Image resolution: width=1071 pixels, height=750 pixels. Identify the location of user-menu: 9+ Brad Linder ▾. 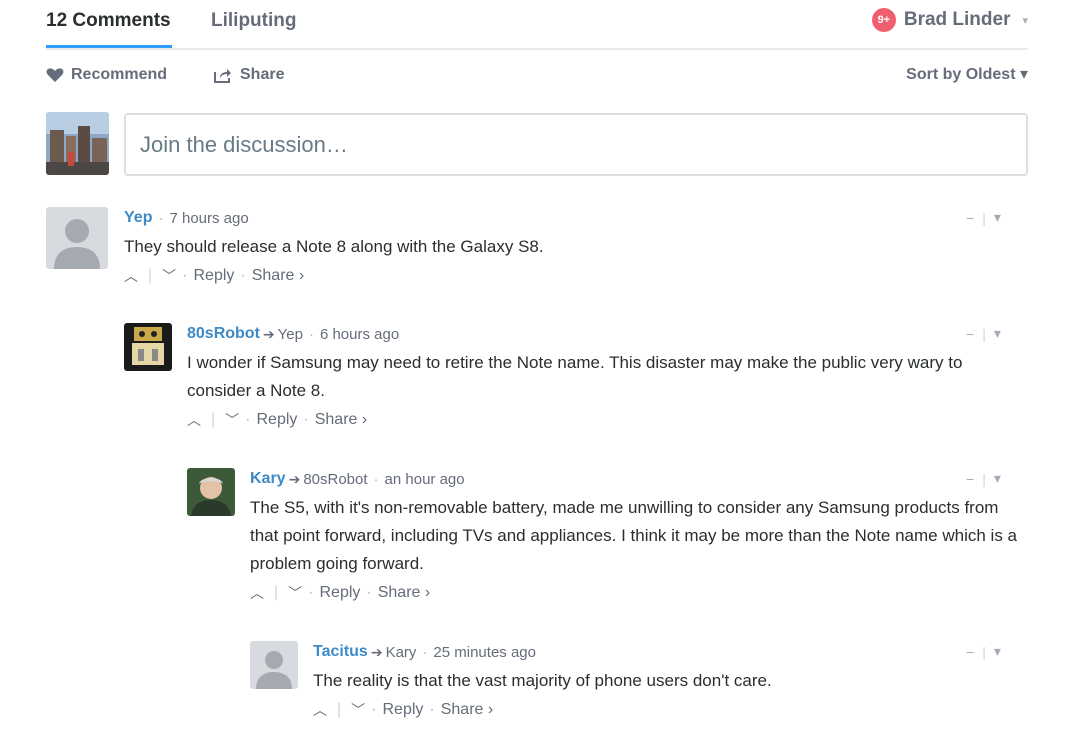
(949, 20).